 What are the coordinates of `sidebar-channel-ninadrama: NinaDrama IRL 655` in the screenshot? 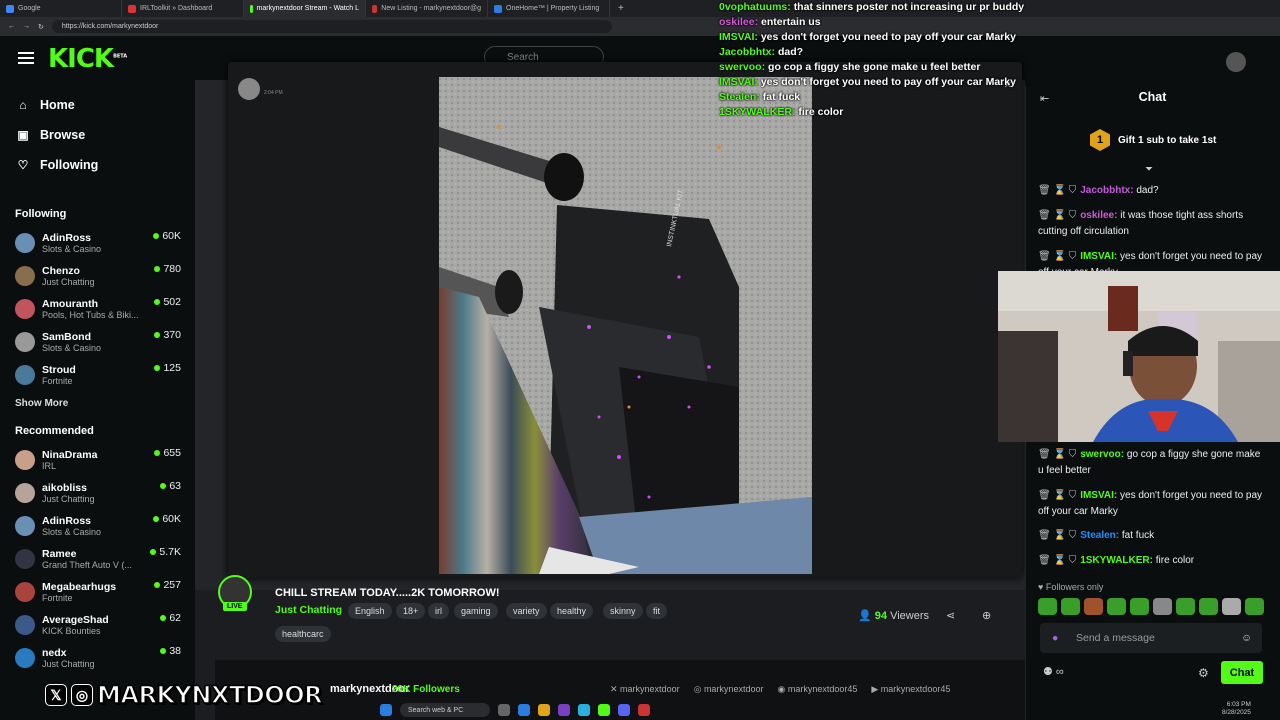 It's located at (97, 459).